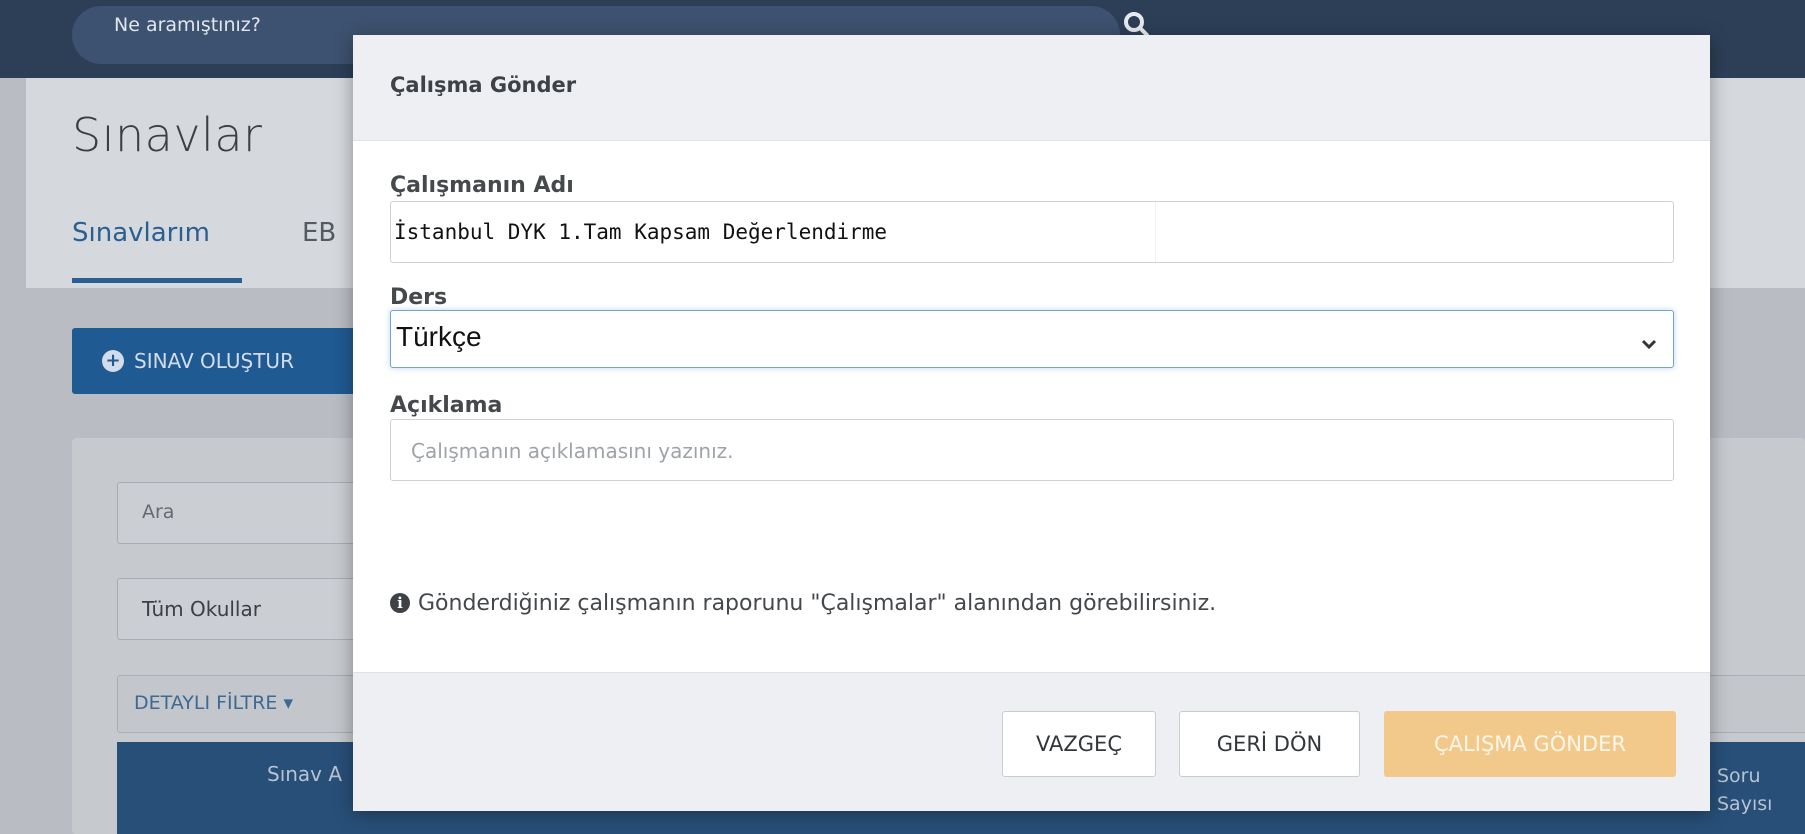 The width and height of the screenshot is (1805, 834). I want to click on info-circle-icon: i, so click(400, 603).